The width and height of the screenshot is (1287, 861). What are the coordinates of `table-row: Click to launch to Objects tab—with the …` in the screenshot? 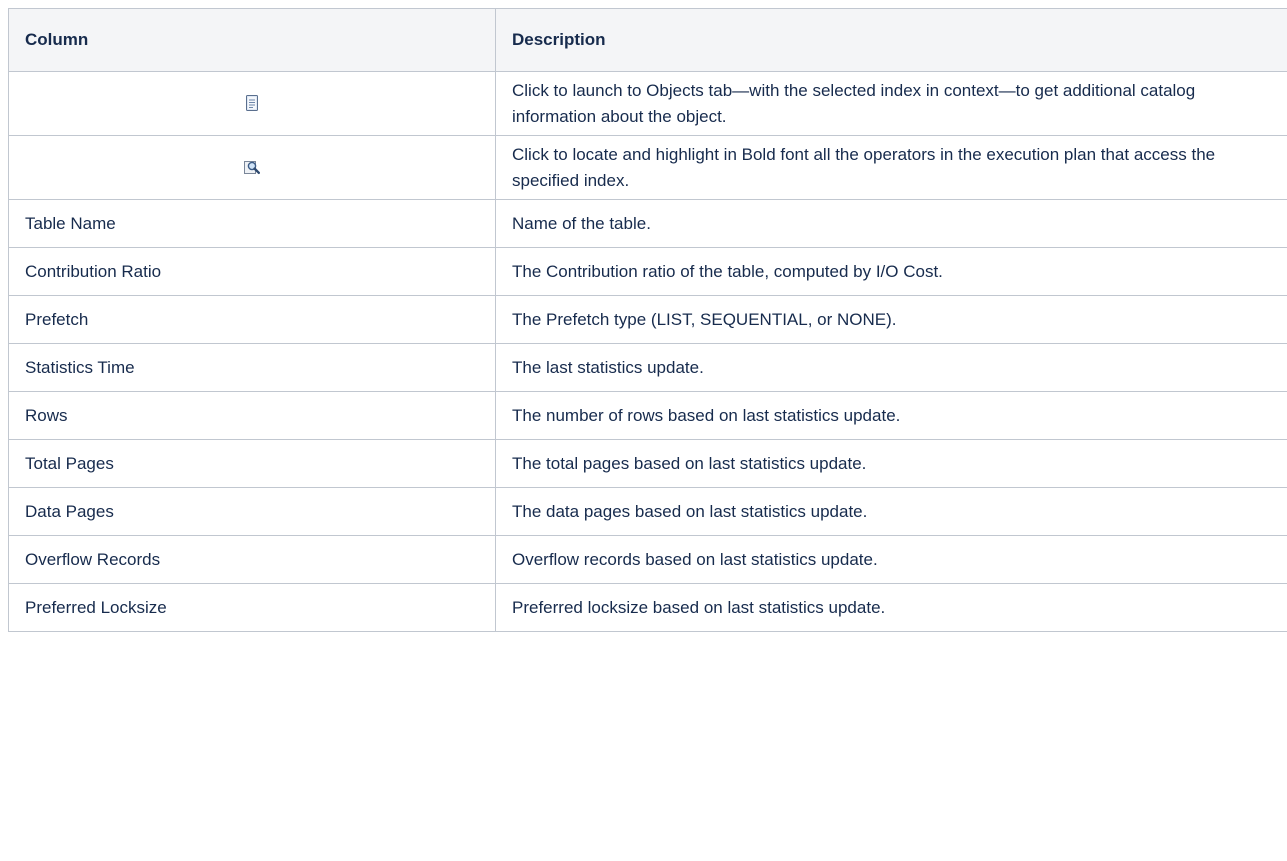 It's located at (647, 103).